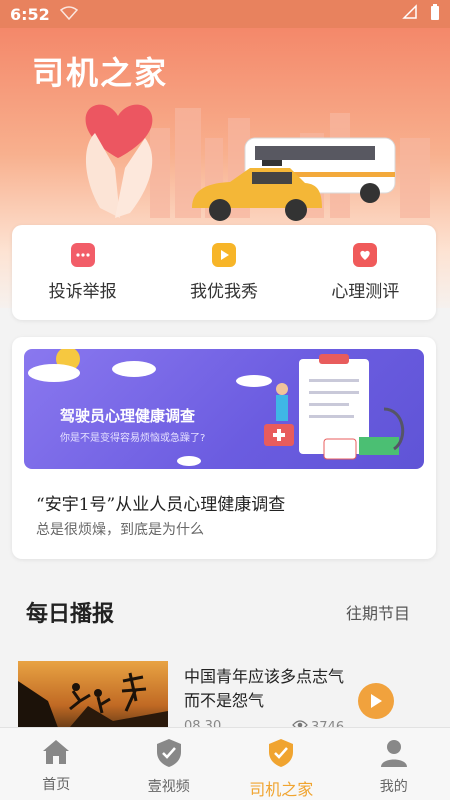 This screenshot has width=450, height=800. Describe the element at coordinates (411, 14) in the screenshot. I see `signal-icon` at that location.